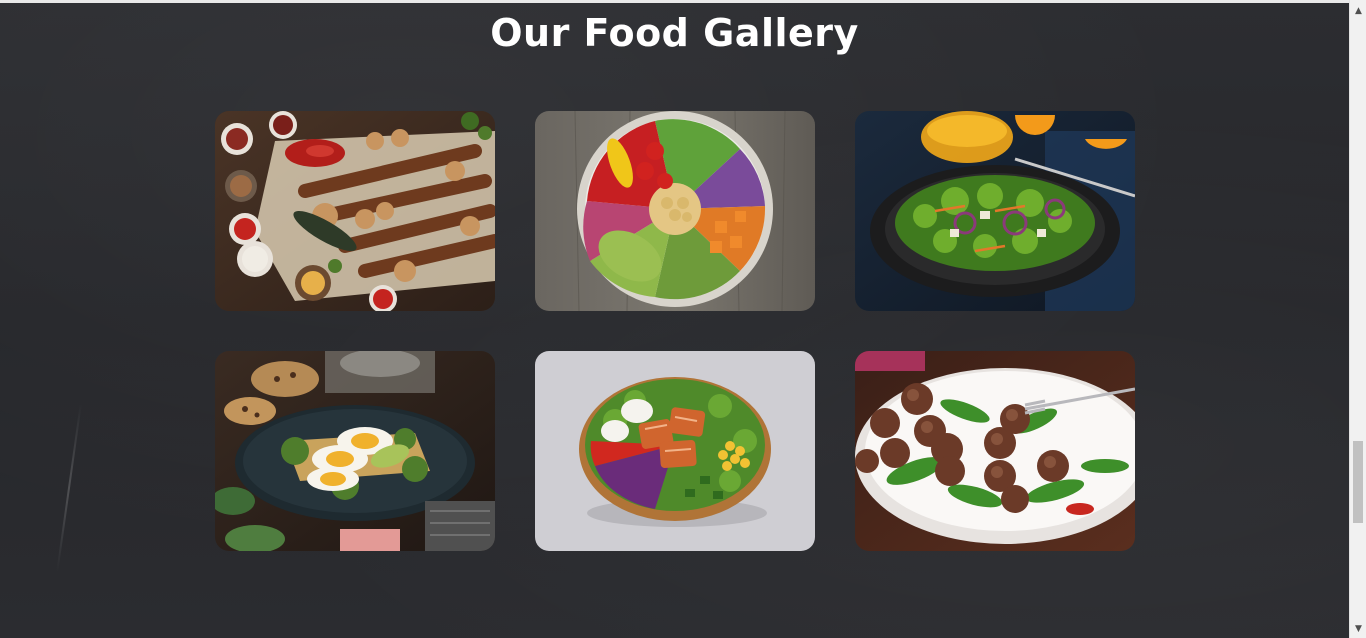 The height and width of the screenshot is (638, 1366). I want to click on scroll-up-arrow-icon: ▲, so click(1358, 11).